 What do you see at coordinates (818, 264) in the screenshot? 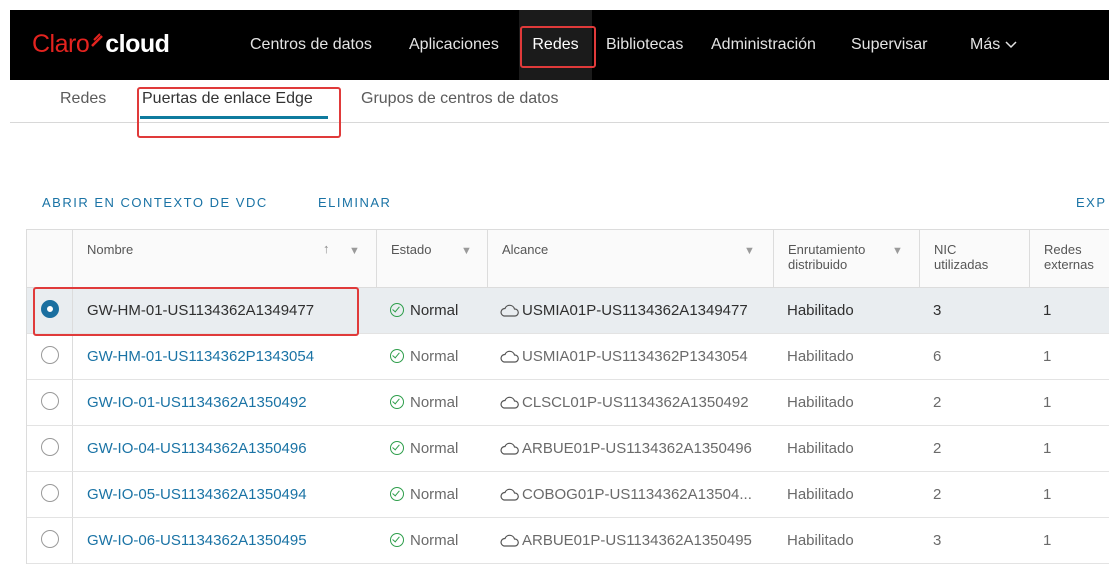
I see `header-label-line2: distribuido` at bounding box center [818, 264].